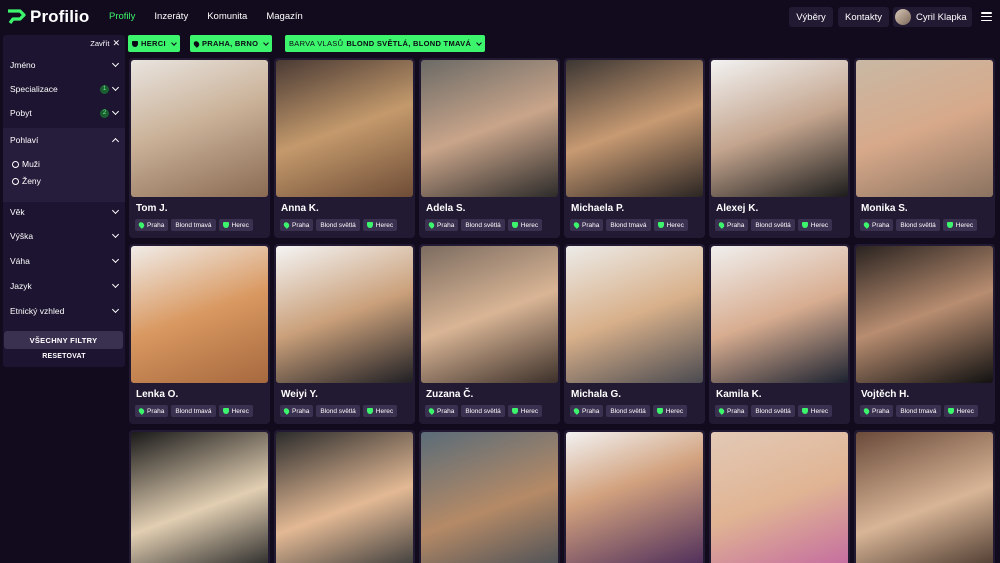 Image resolution: width=1000 pixels, height=563 pixels. I want to click on profile-name: Weiyi Y., so click(299, 394).